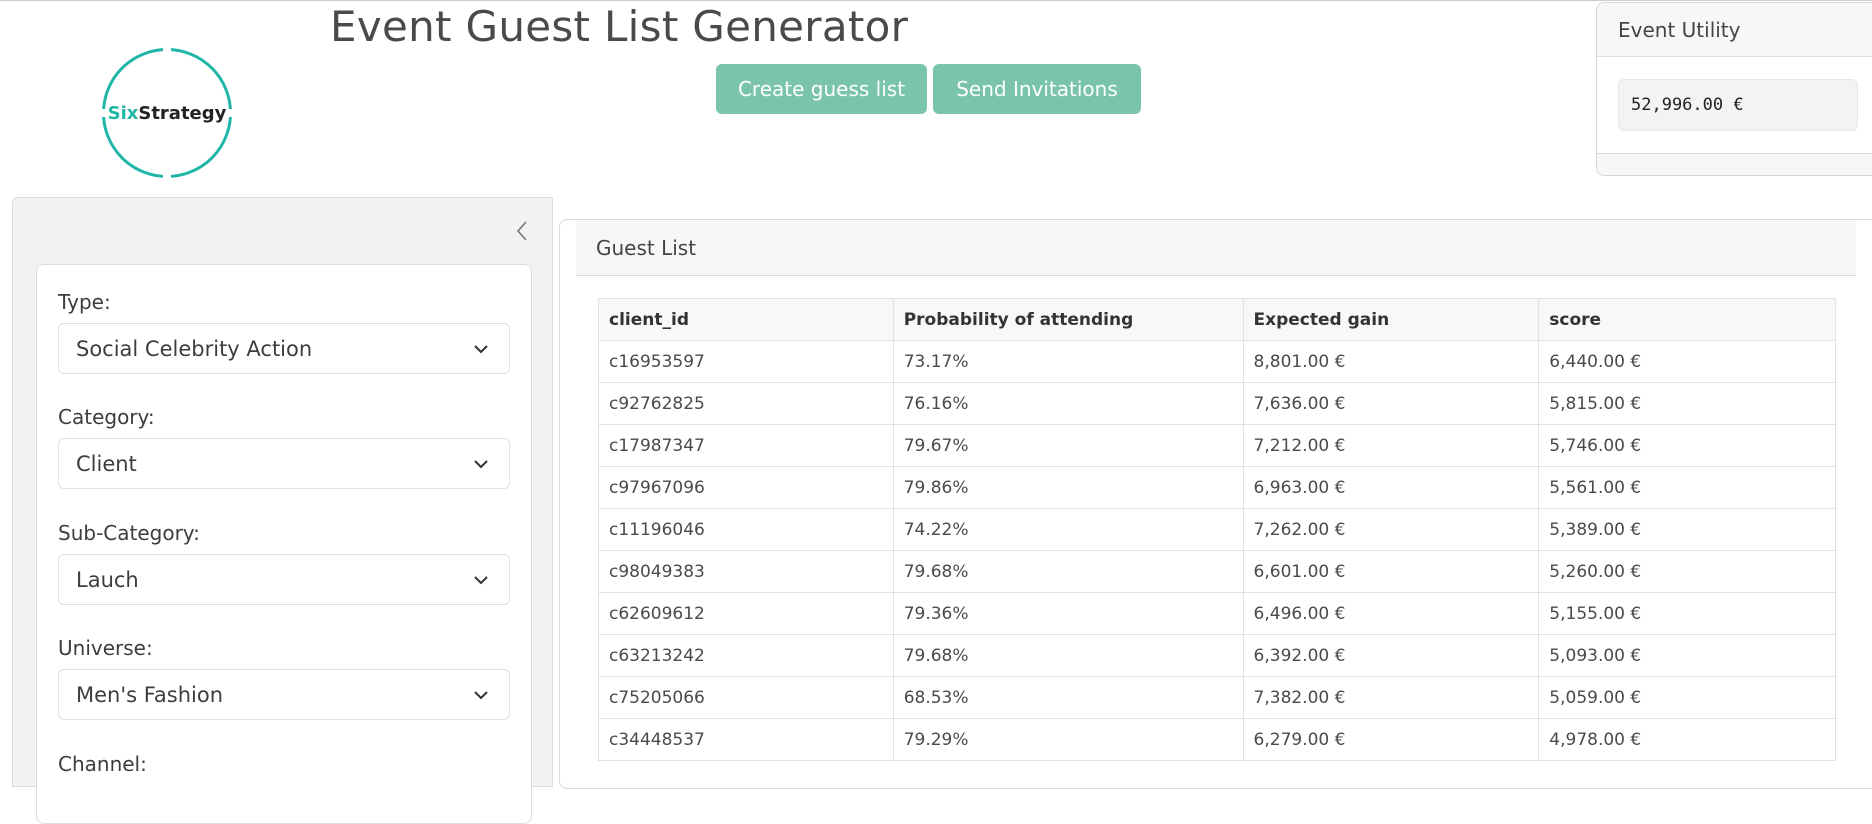 The width and height of the screenshot is (1872, 824). What do you see at coordinates (194, 348) in the screenshot?
I see `type-select-value: Social Celebrity Action` at bounding box center [194, 348].